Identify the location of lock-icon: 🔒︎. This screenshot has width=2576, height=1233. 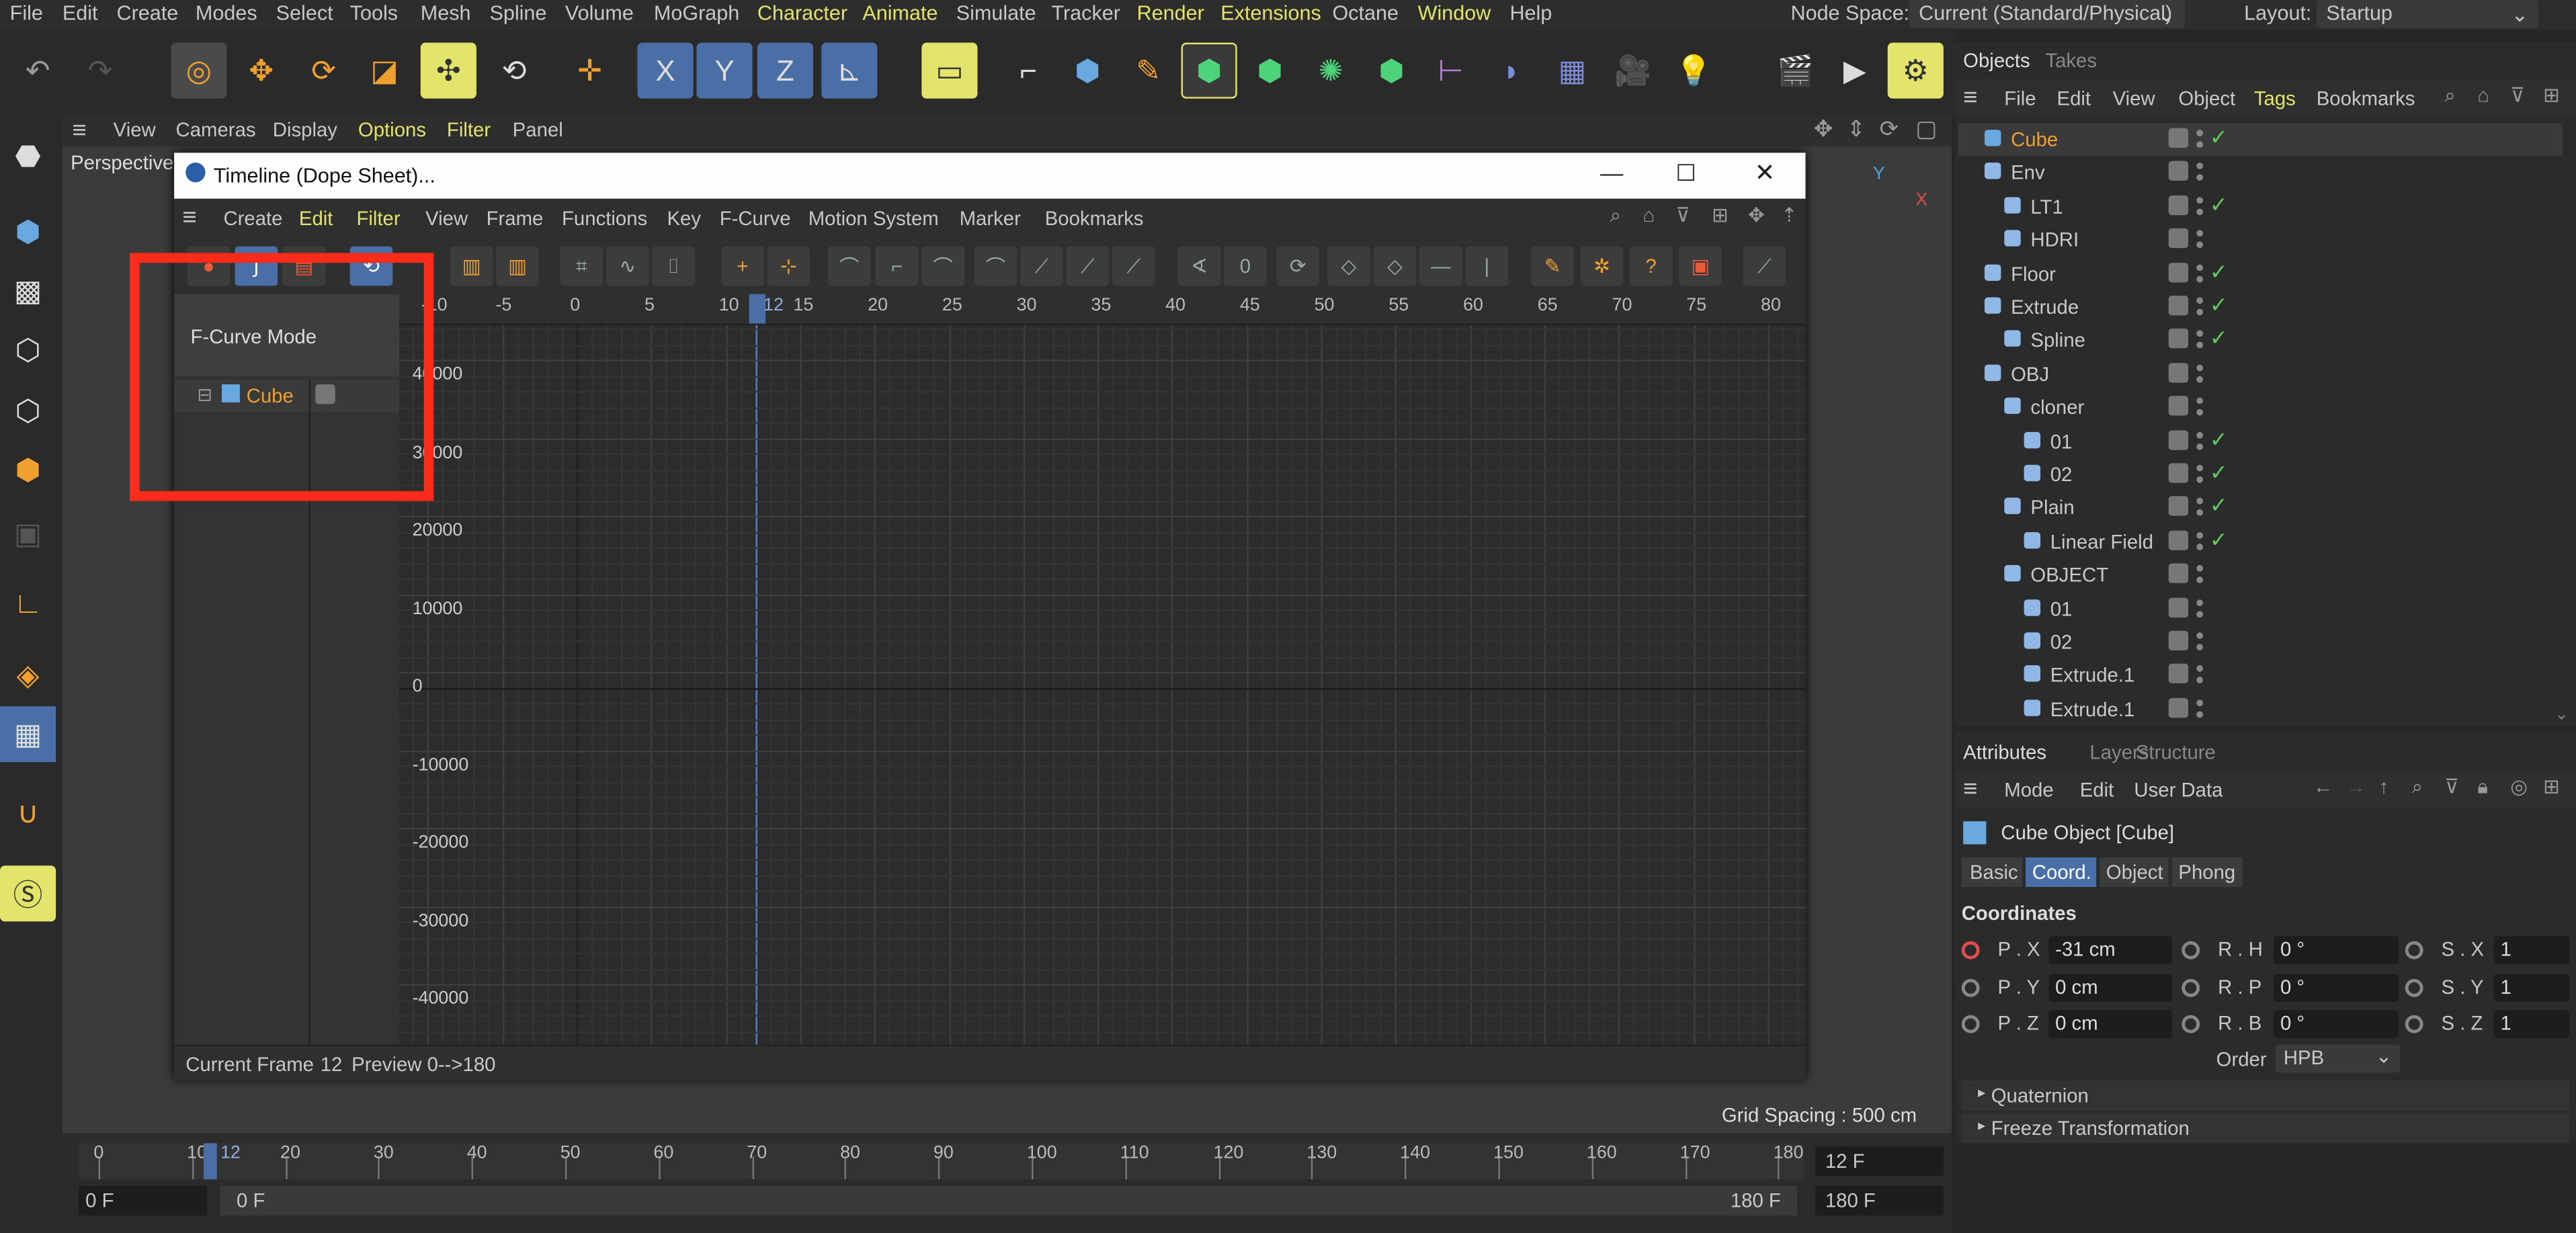
(2482, 788).